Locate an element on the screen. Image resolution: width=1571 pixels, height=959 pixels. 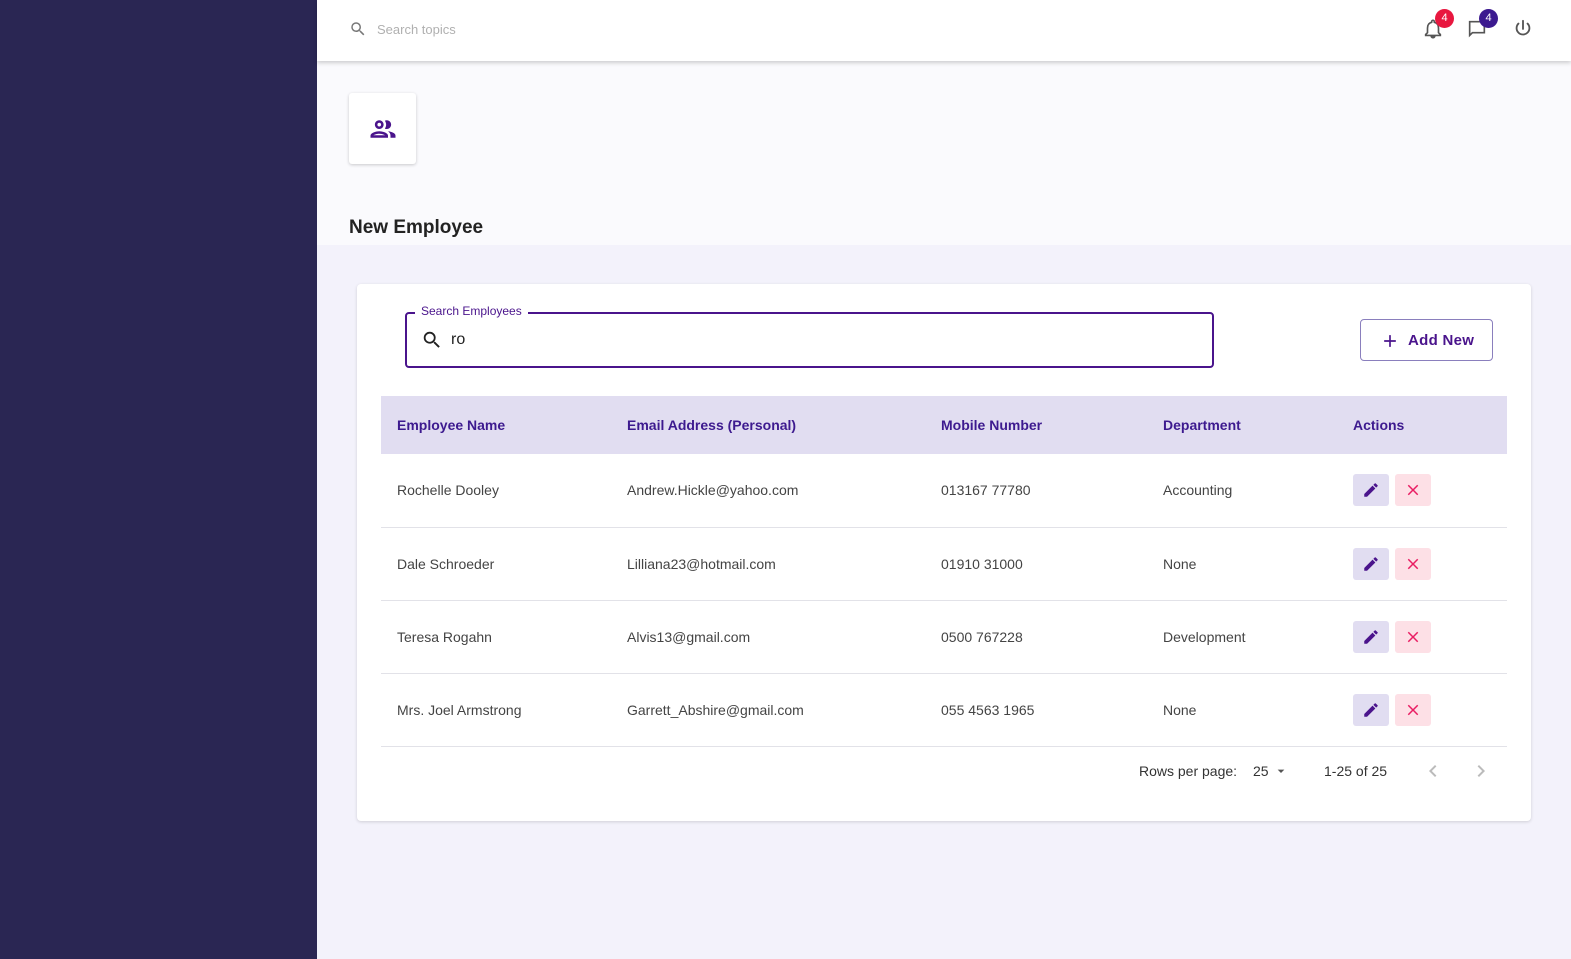
cell-name: Mrs. Joel Armstrong is located at coordinates (459, 709).